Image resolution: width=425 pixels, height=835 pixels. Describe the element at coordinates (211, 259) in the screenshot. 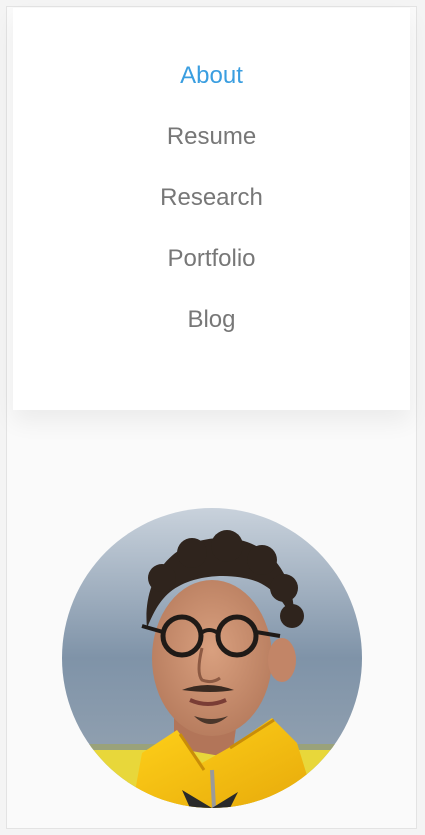

I see `nav-item-portfolio: Portfolio` at that location.